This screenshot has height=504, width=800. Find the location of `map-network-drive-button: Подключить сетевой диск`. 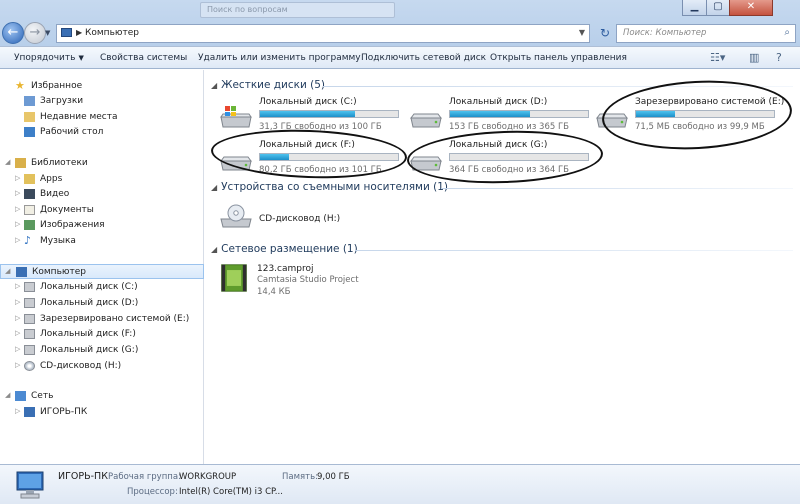

map-network-drive-button: Подключить сетевой диск is located at coordinates (423, 58).